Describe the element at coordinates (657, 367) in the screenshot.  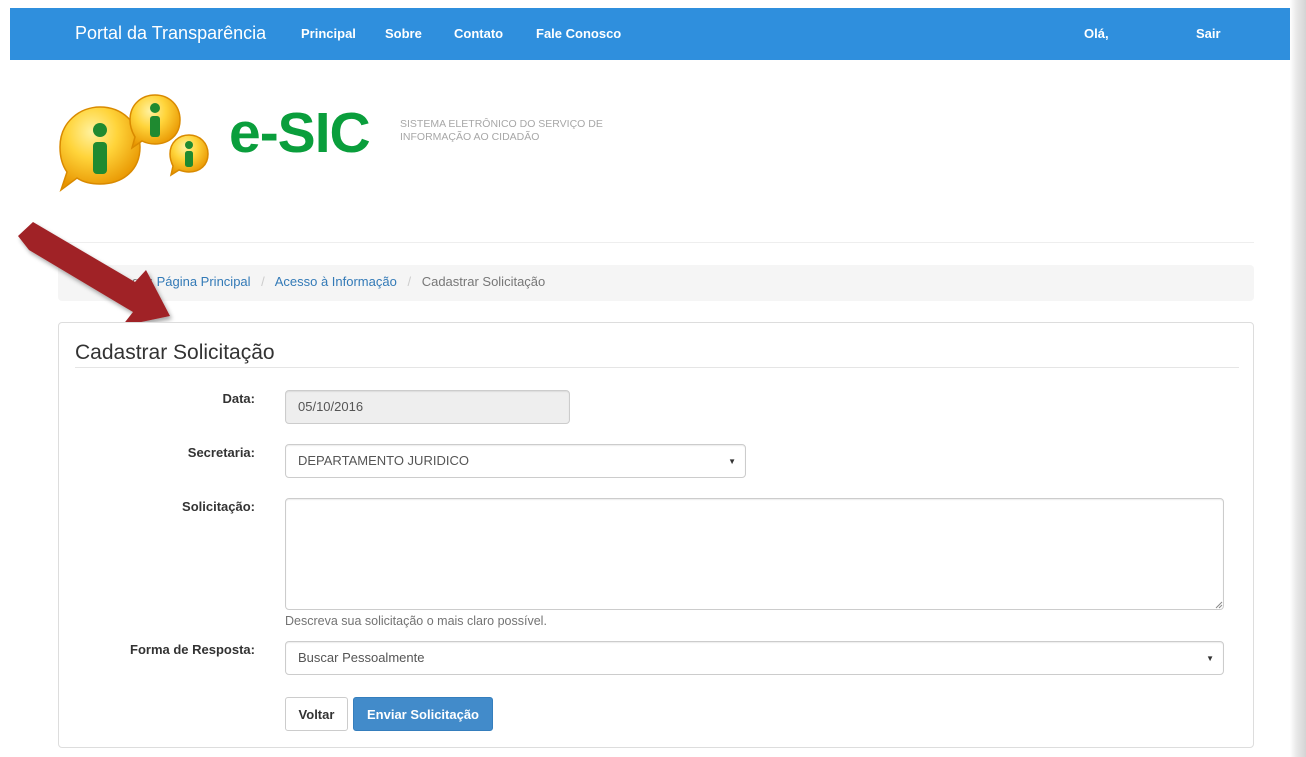
I see `form-title-divider` at that location.